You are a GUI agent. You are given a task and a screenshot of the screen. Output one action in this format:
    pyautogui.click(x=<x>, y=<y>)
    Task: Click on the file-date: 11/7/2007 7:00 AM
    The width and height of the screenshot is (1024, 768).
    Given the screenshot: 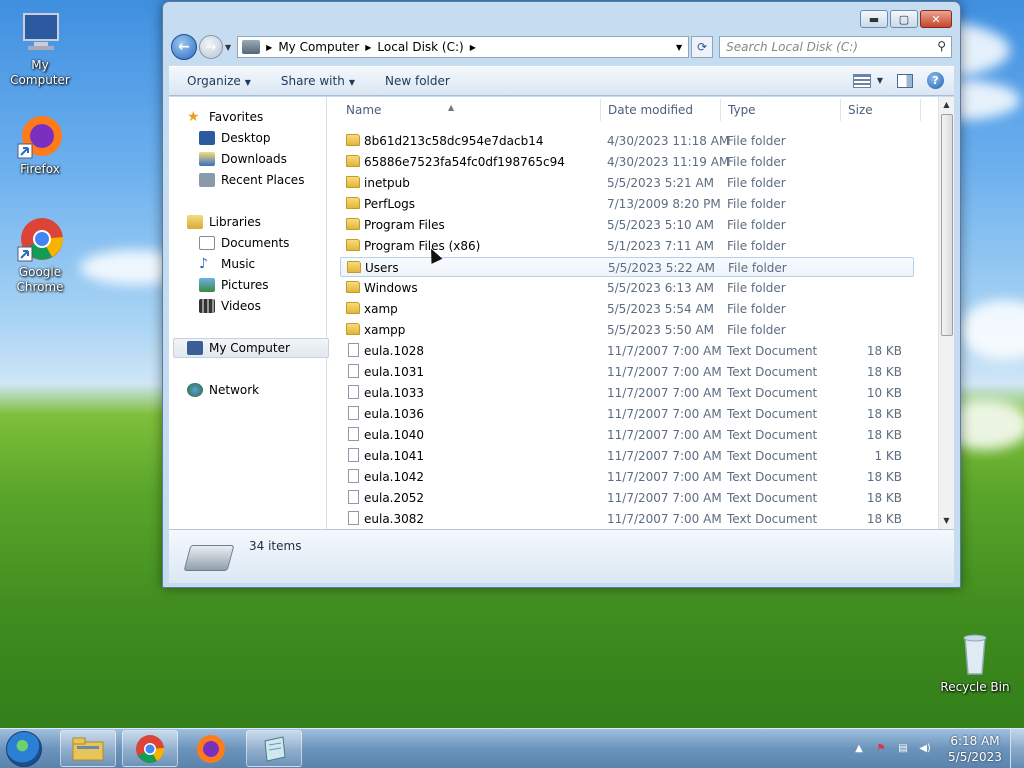 What is the action you would take?
    pyautogui.click(x=664, y=414)
    